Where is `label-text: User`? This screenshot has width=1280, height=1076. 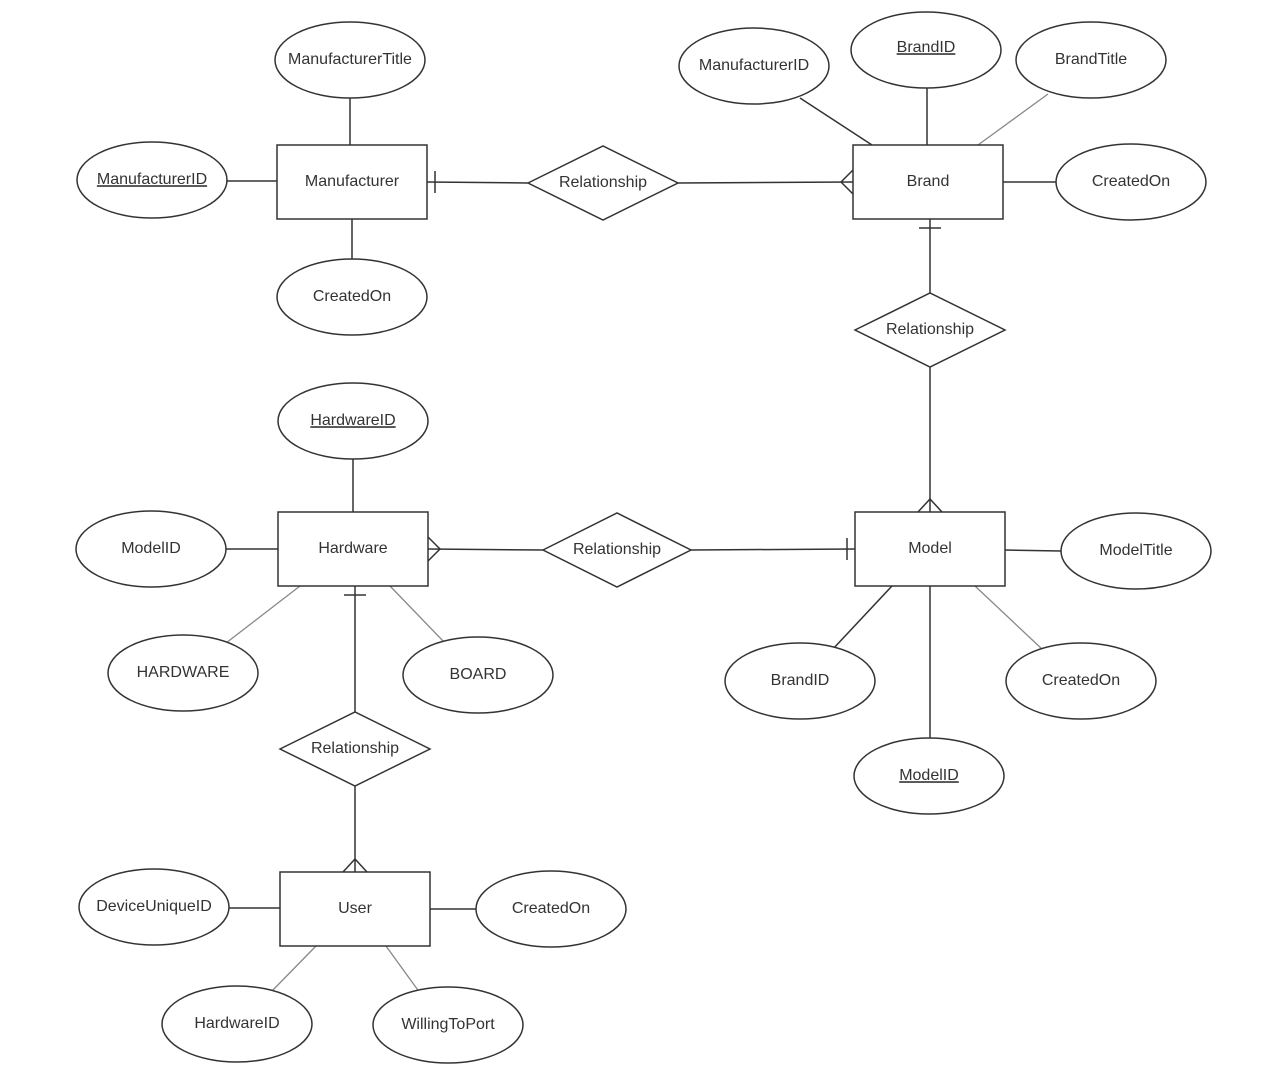 label-text: User is located at coordinates (355, 908).